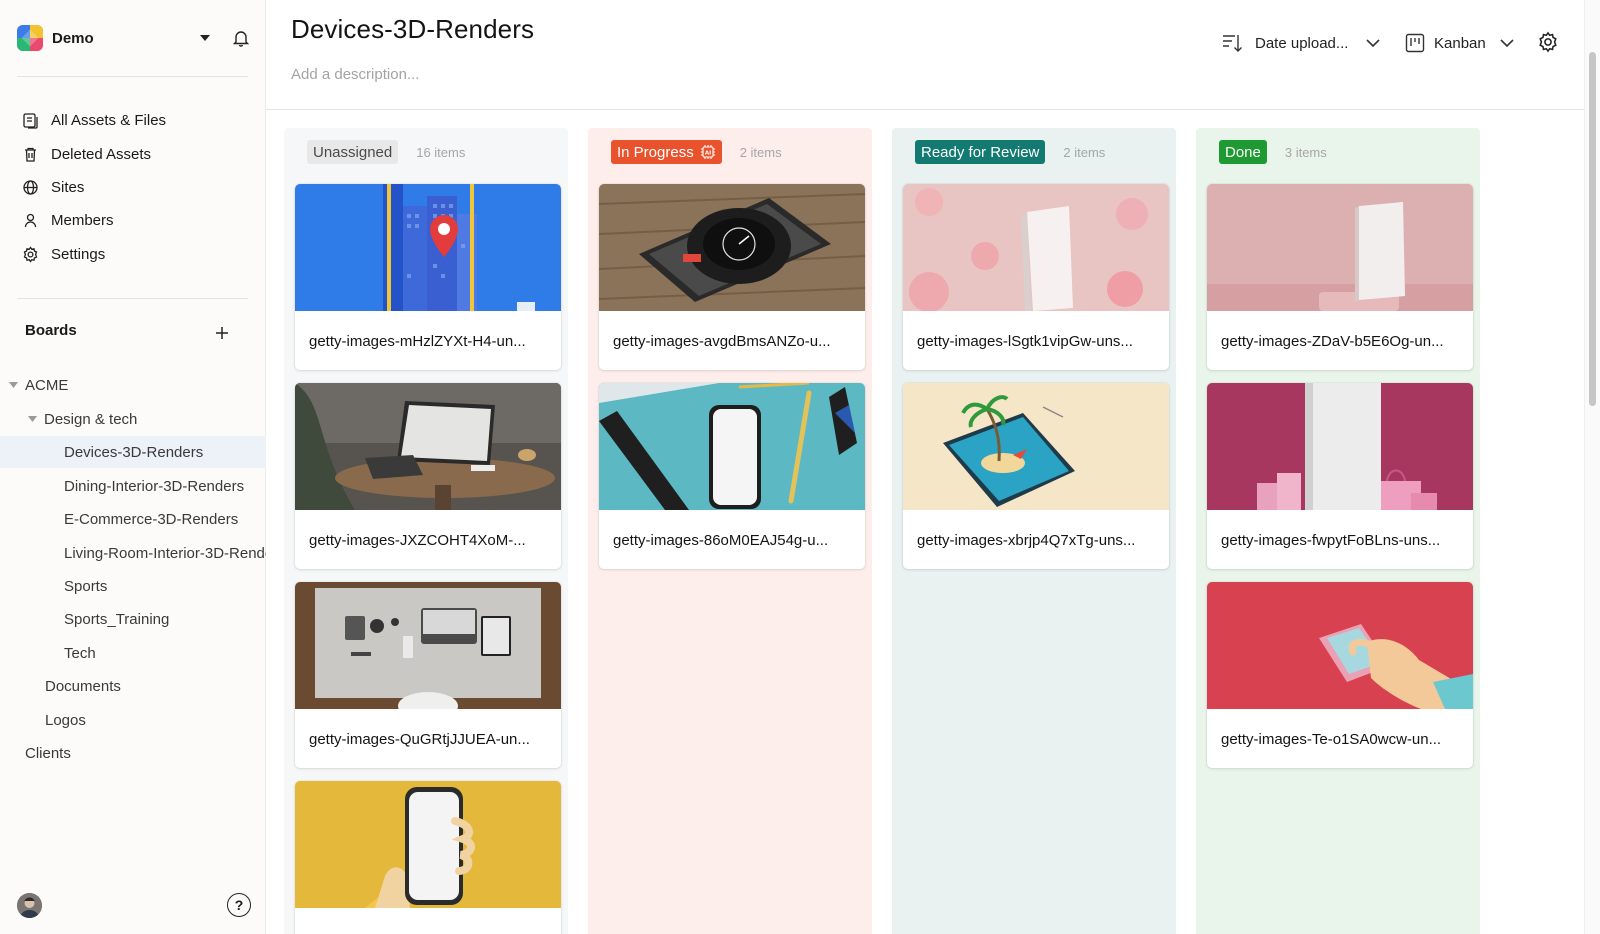 The image size is (1600, 934). What do you see at coordinates (205, 38) in the screenshot?
I see `caret-down-icon` at bounding box center [205, 38].